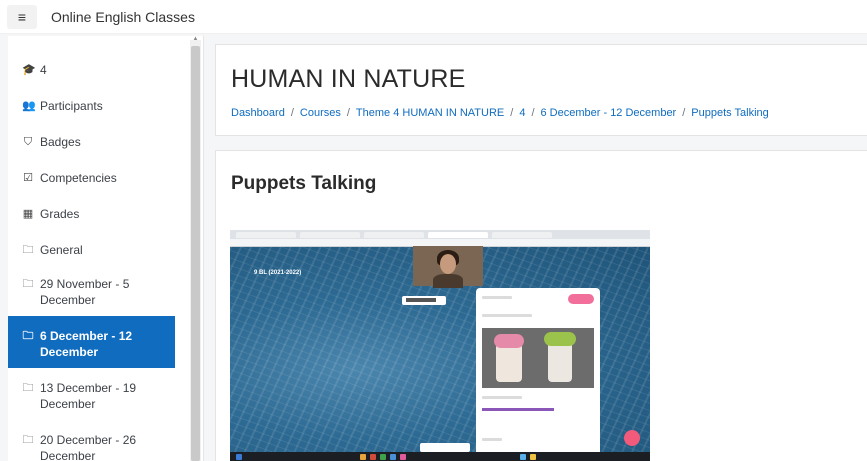 The image size is (867, 461). What do you see at coordinates (278, 273) in the screenshot?
I see `embedded-room-title: 9 BL (2021-2022)` at bounding box center [278, 273].